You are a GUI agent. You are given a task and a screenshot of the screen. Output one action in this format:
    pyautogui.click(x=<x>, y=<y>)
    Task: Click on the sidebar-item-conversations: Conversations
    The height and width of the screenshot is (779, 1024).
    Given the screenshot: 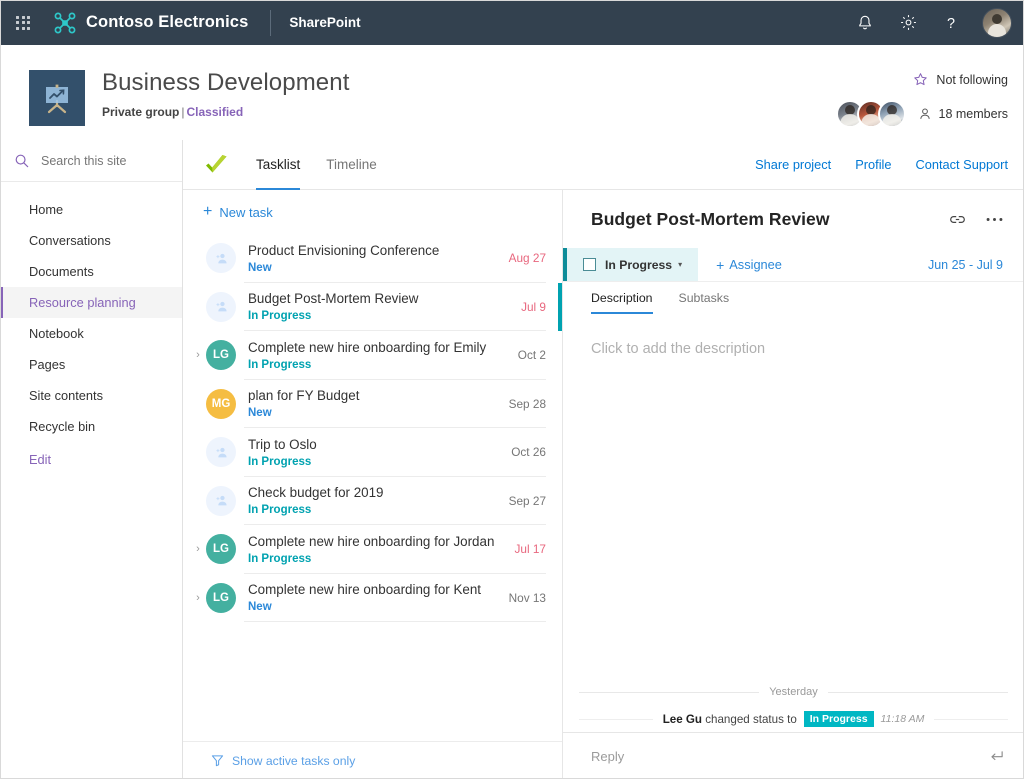 What is the action you would take?
    pyautogui.click(x=91, y=240)
    